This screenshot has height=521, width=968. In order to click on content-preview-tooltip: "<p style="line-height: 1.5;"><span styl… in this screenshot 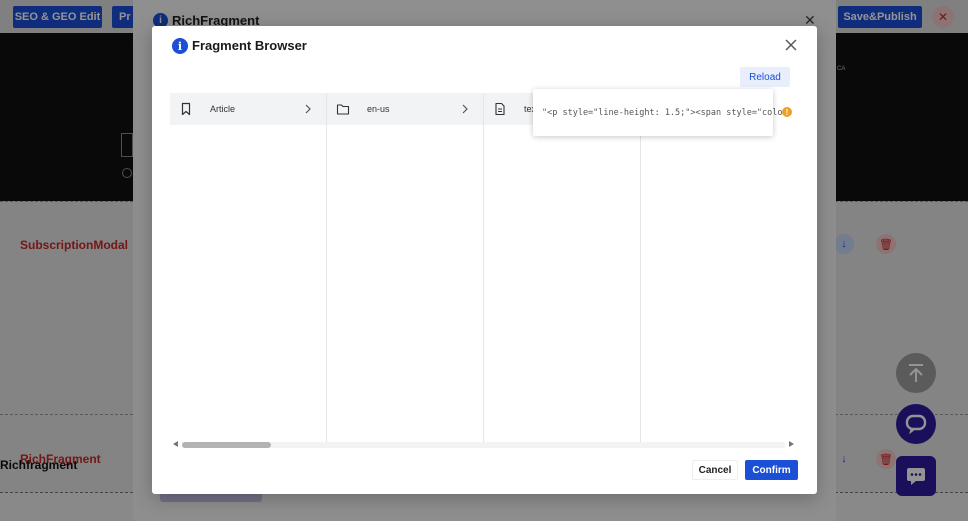, I will do `click(663, 112)`.